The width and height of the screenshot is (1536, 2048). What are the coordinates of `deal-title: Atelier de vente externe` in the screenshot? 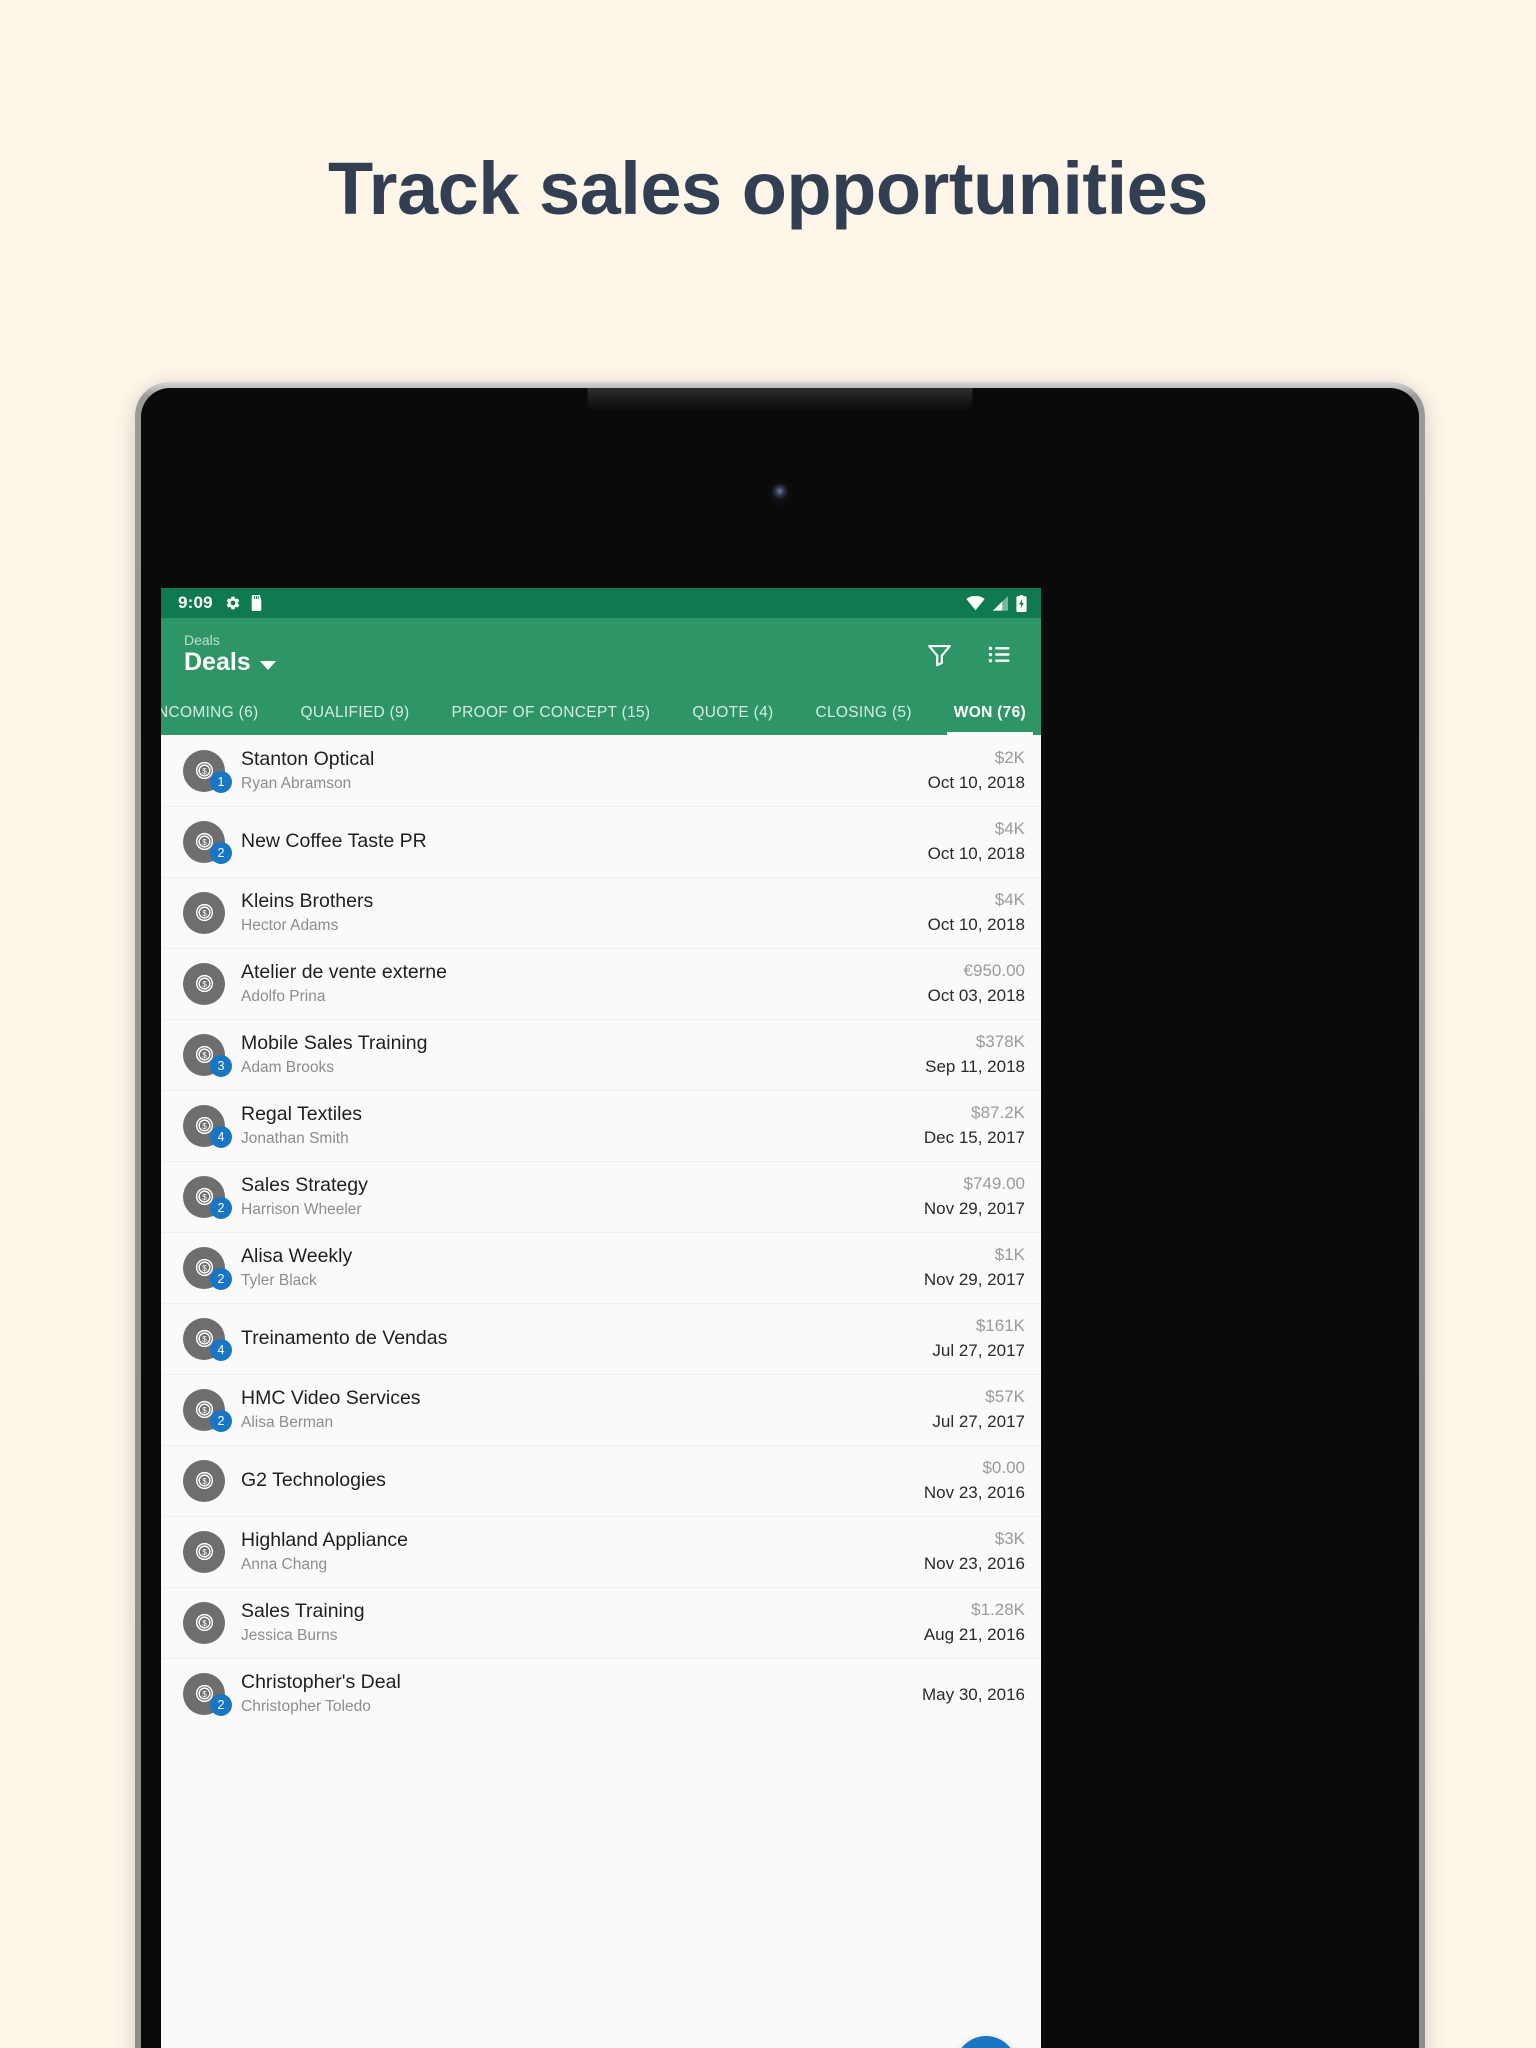 It's located at (344, 971).